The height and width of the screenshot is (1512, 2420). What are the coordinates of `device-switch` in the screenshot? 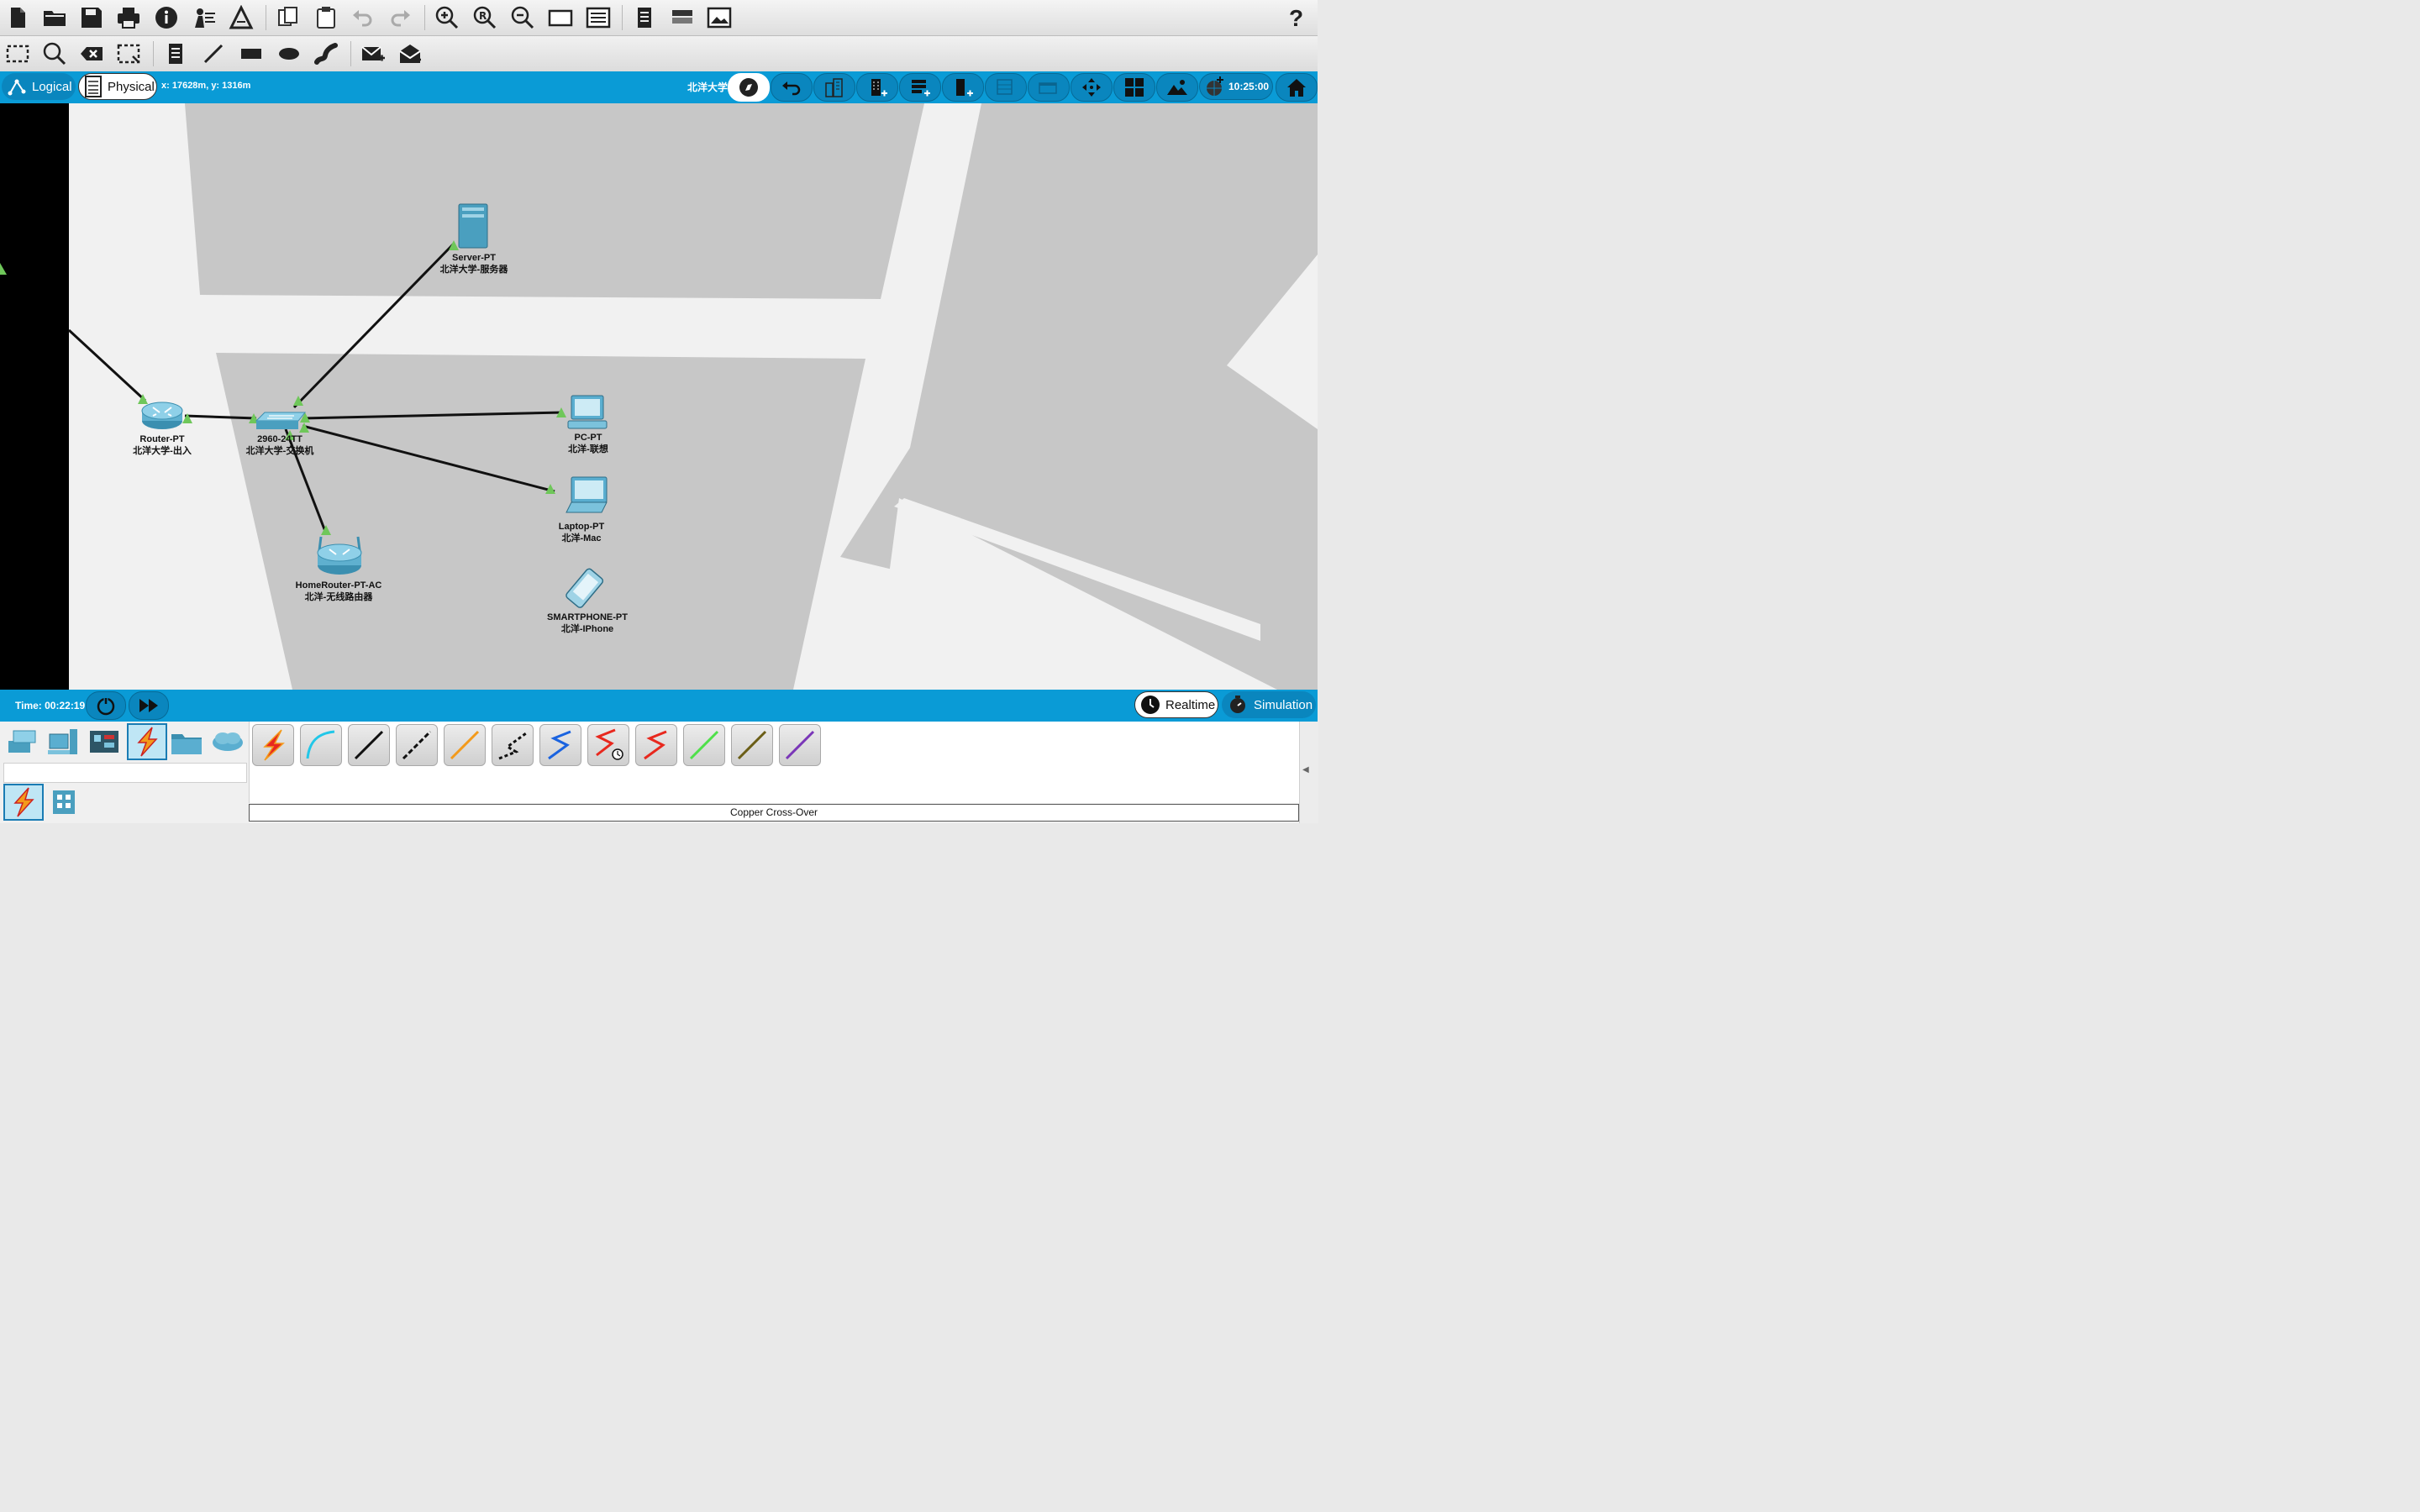 It's located at (280, 420).